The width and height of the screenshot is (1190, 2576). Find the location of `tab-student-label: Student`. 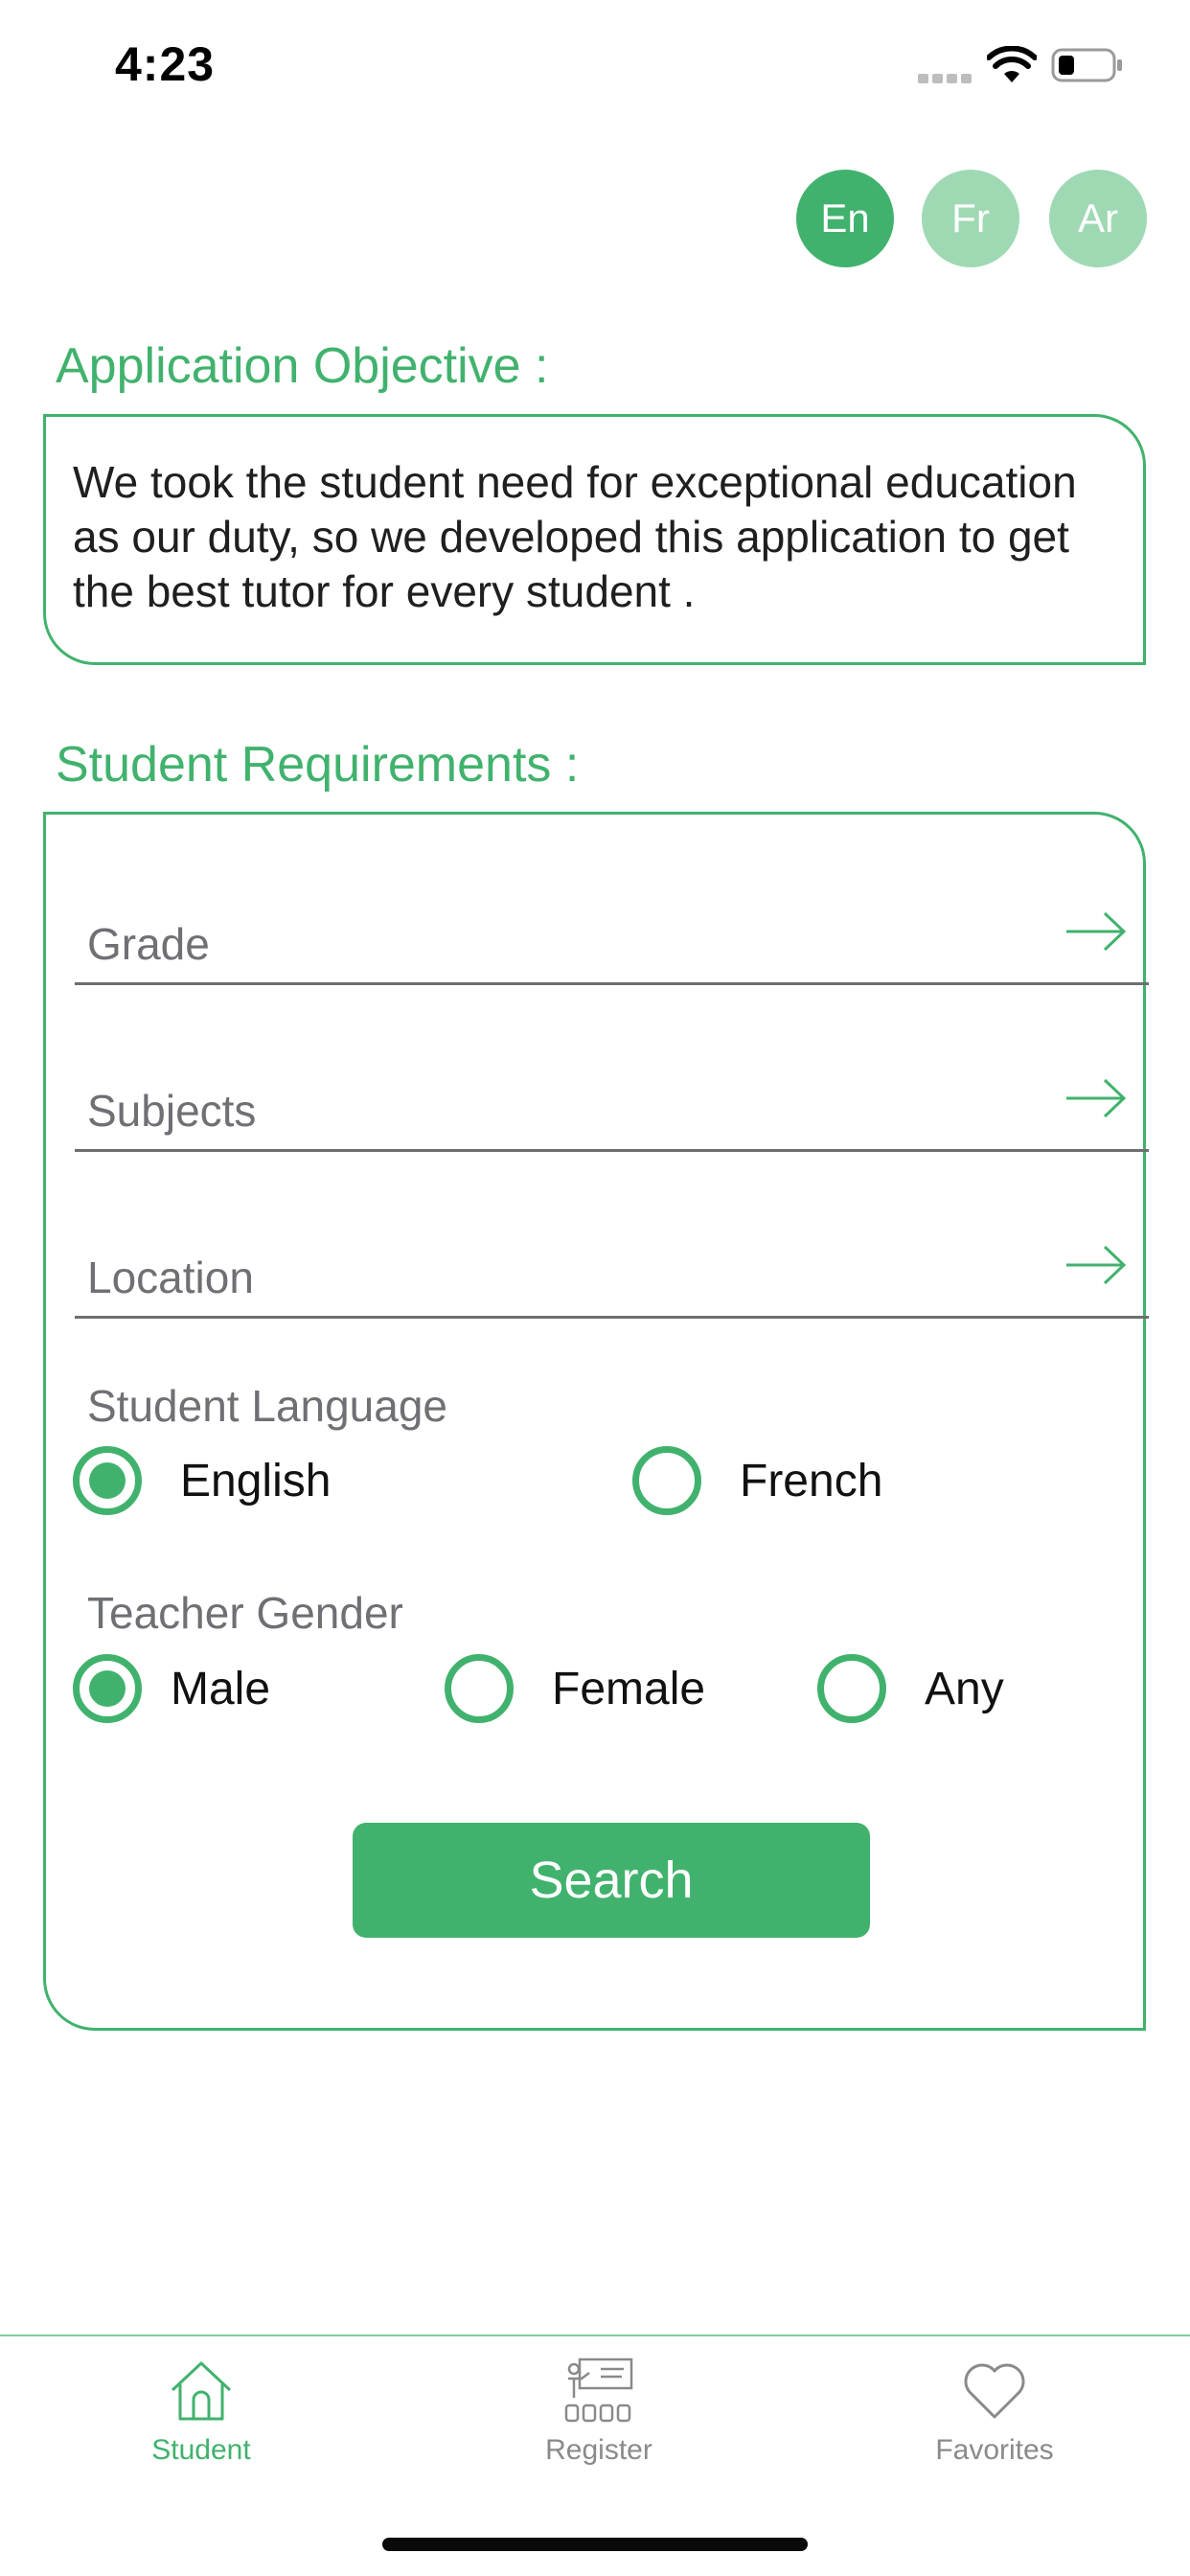

tab-student-label: Student is located at coordinates (201, 2450).